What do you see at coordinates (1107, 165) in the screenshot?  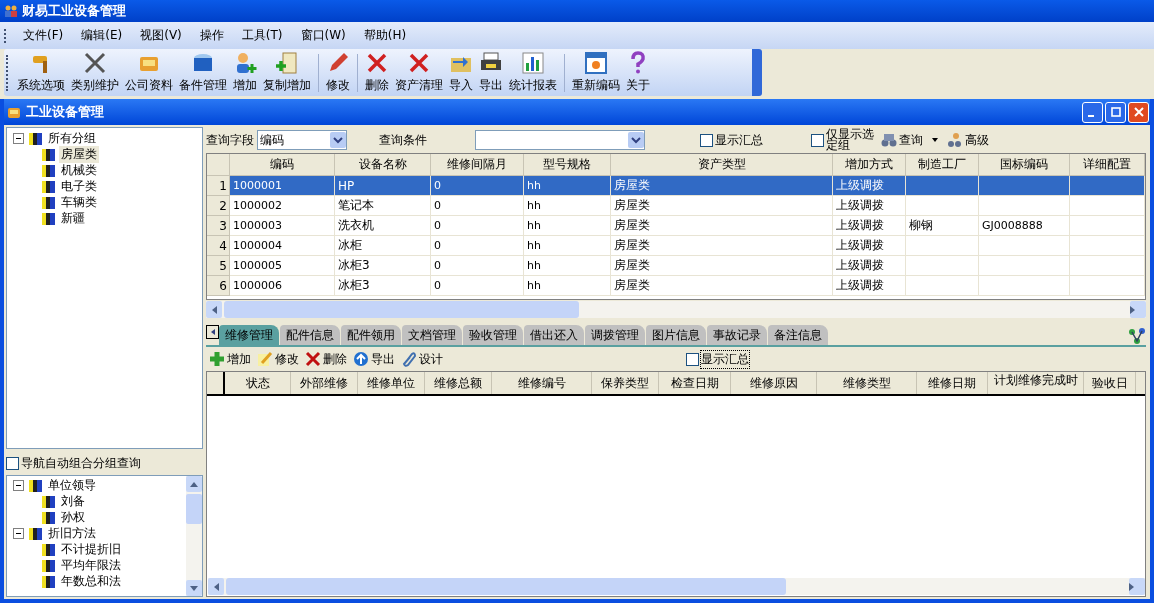 I see `column-header: 详细配置` at bounding box center [1107, 165].